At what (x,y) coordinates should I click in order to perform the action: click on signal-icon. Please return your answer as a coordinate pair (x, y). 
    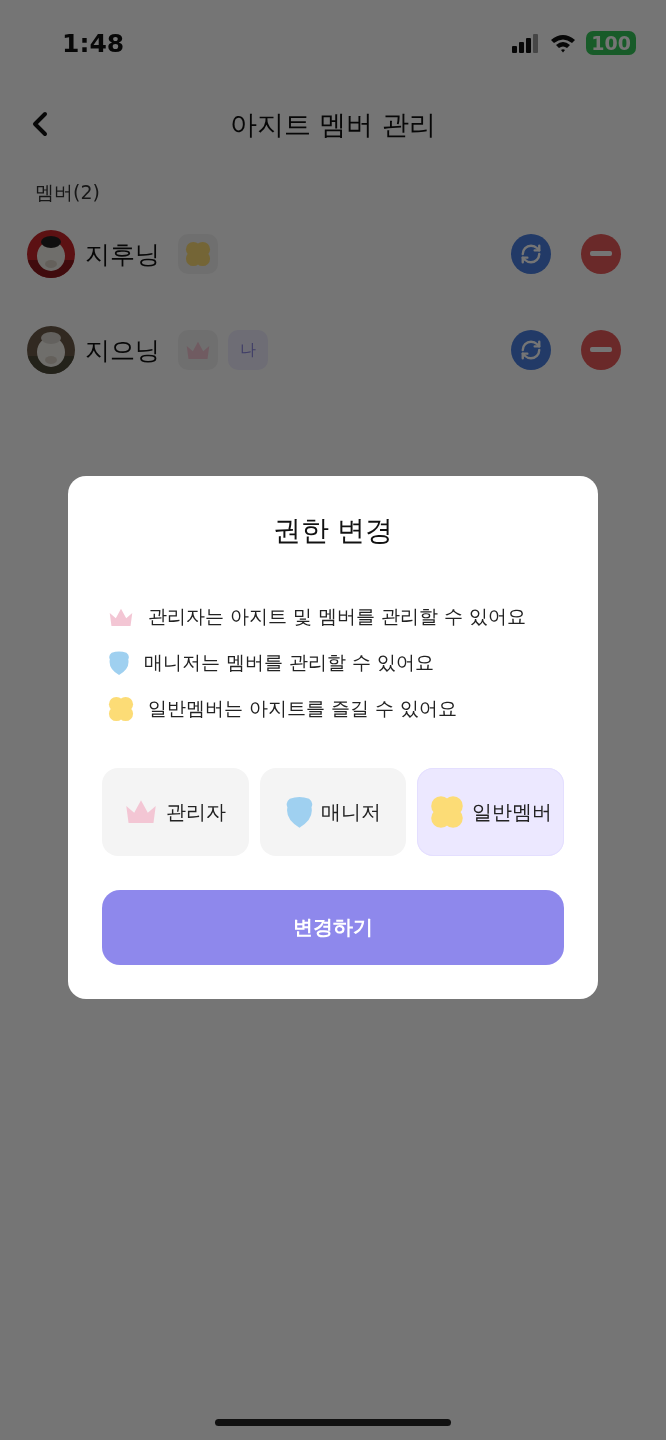
    Looking at the image, I should click on (526, 43).